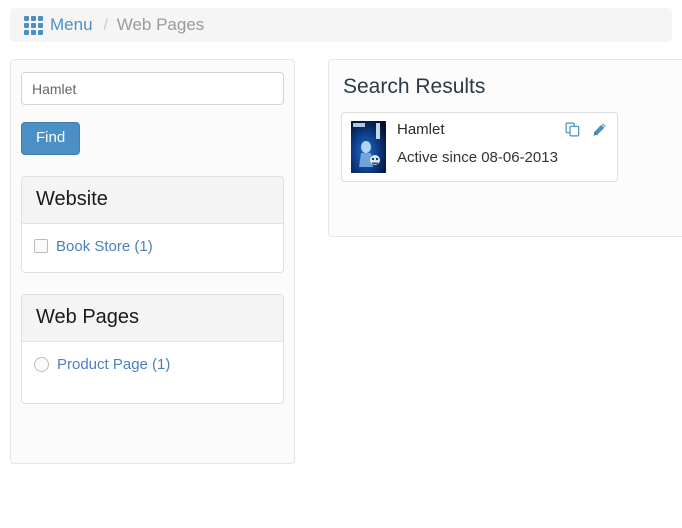  I want to click on facet-link-product-page: Product Page (1), so click(113, 364).